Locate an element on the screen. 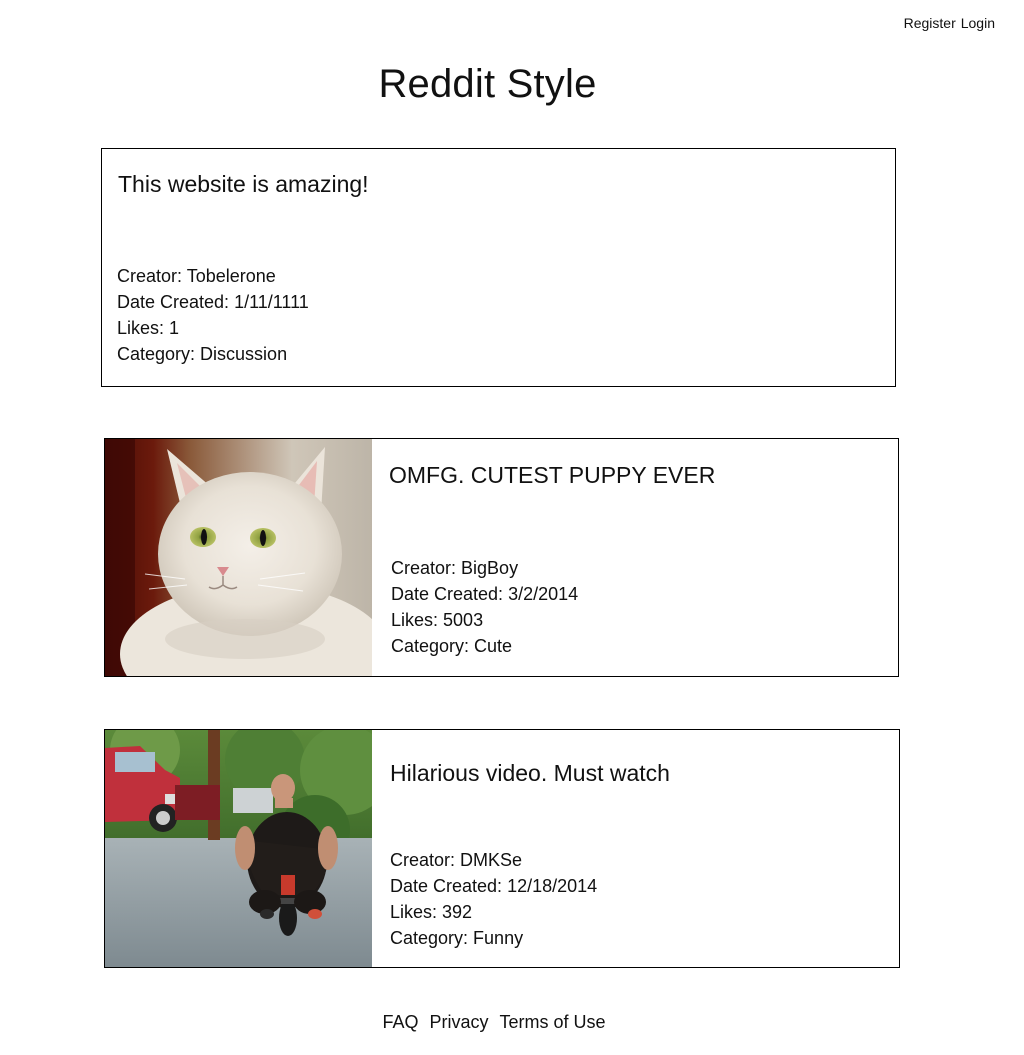 This screenshot has height=1055, width=1024. post-likes: Likes: 392 is located at coordinates (431, 912).